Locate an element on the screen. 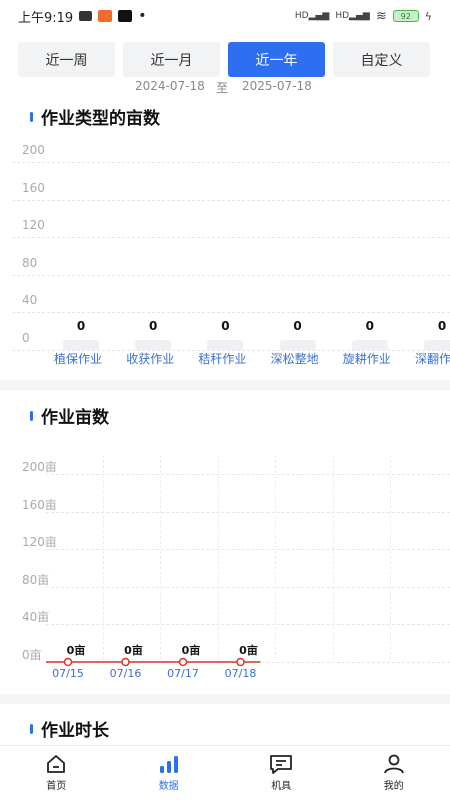 This screenshot has height=800, width=450. section-title-type: 作业类型的亩数 is located at coordinates (95, 116).